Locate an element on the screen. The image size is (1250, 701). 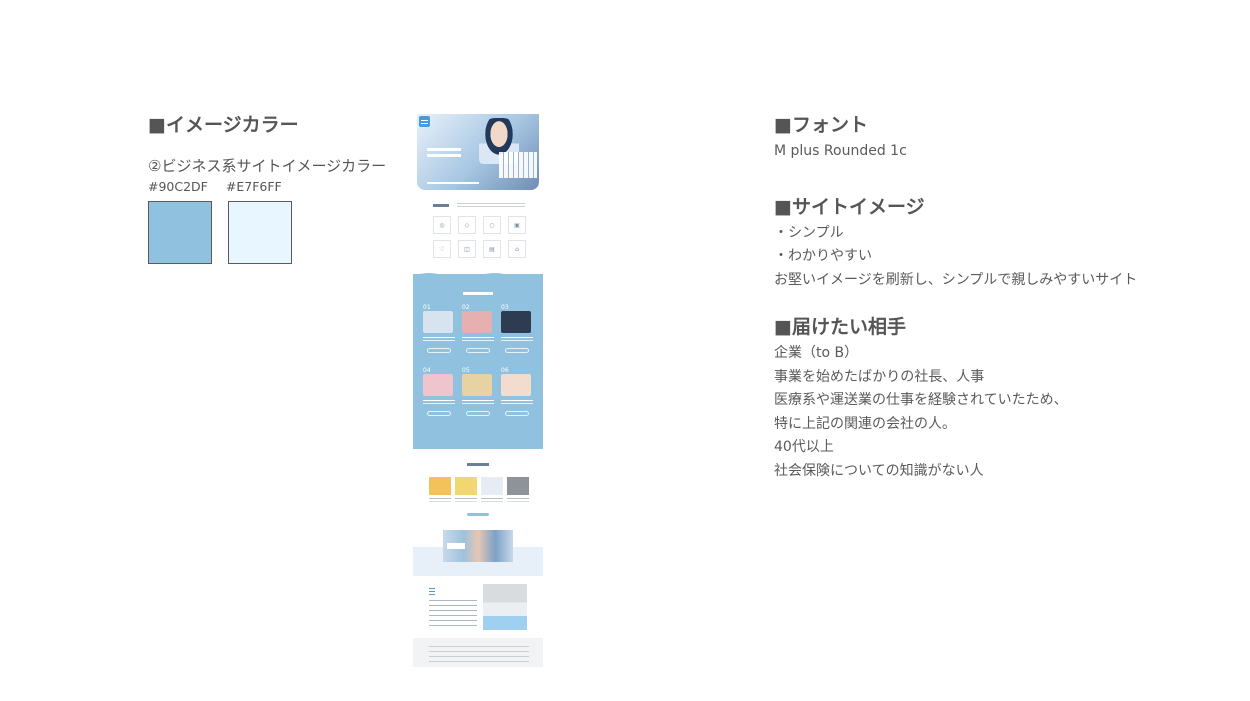
color-swatches is located at coordinates (278, 232).